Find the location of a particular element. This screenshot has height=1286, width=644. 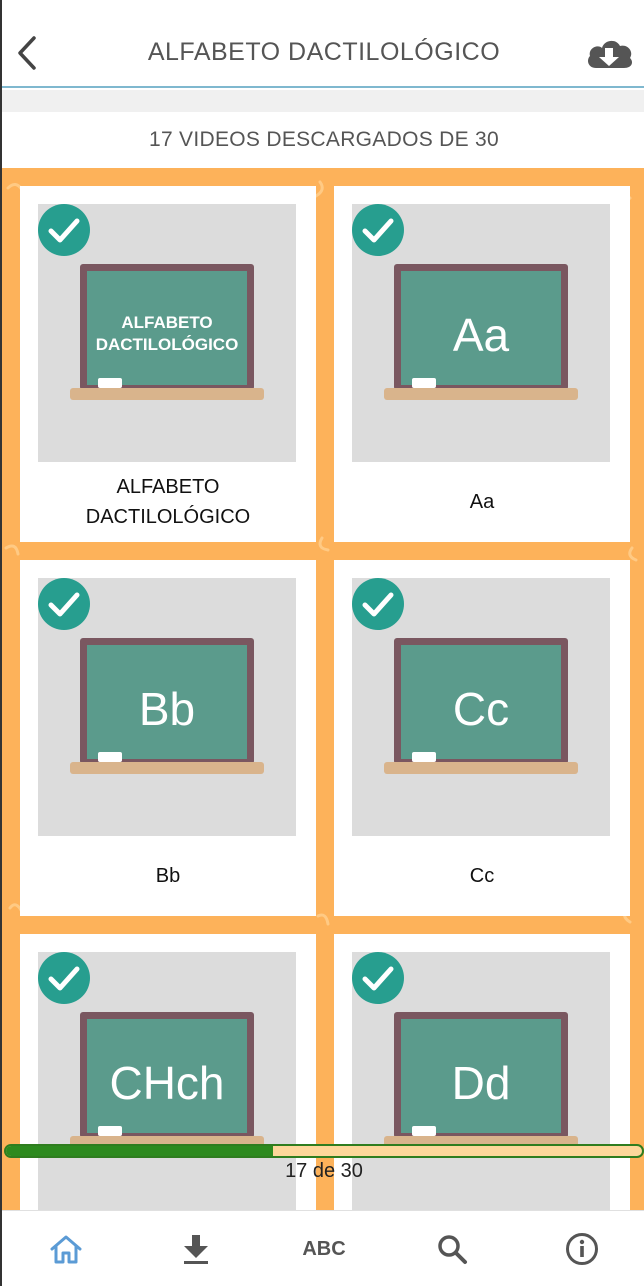

nav-search is located at coordinates (452, 1248).